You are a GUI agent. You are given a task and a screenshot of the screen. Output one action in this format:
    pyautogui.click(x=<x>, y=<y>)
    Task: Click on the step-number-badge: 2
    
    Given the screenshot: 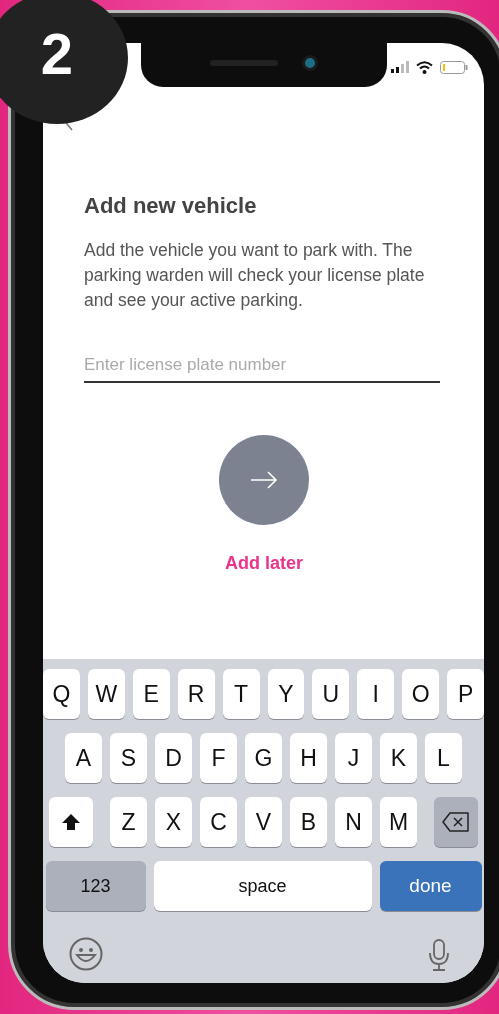 What is the action you would take?
    pyautogui.click(x=64, y=62)
    